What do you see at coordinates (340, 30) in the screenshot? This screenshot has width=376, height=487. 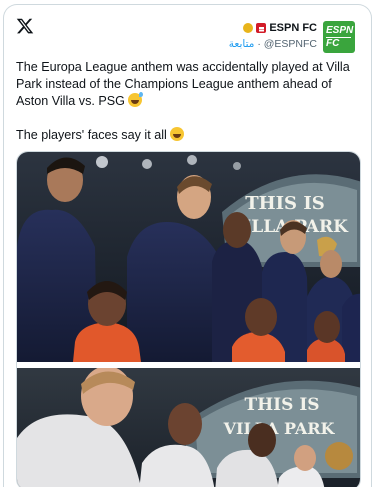 I see `avatar-line1: ESPN` at bounding box center [340, 30].